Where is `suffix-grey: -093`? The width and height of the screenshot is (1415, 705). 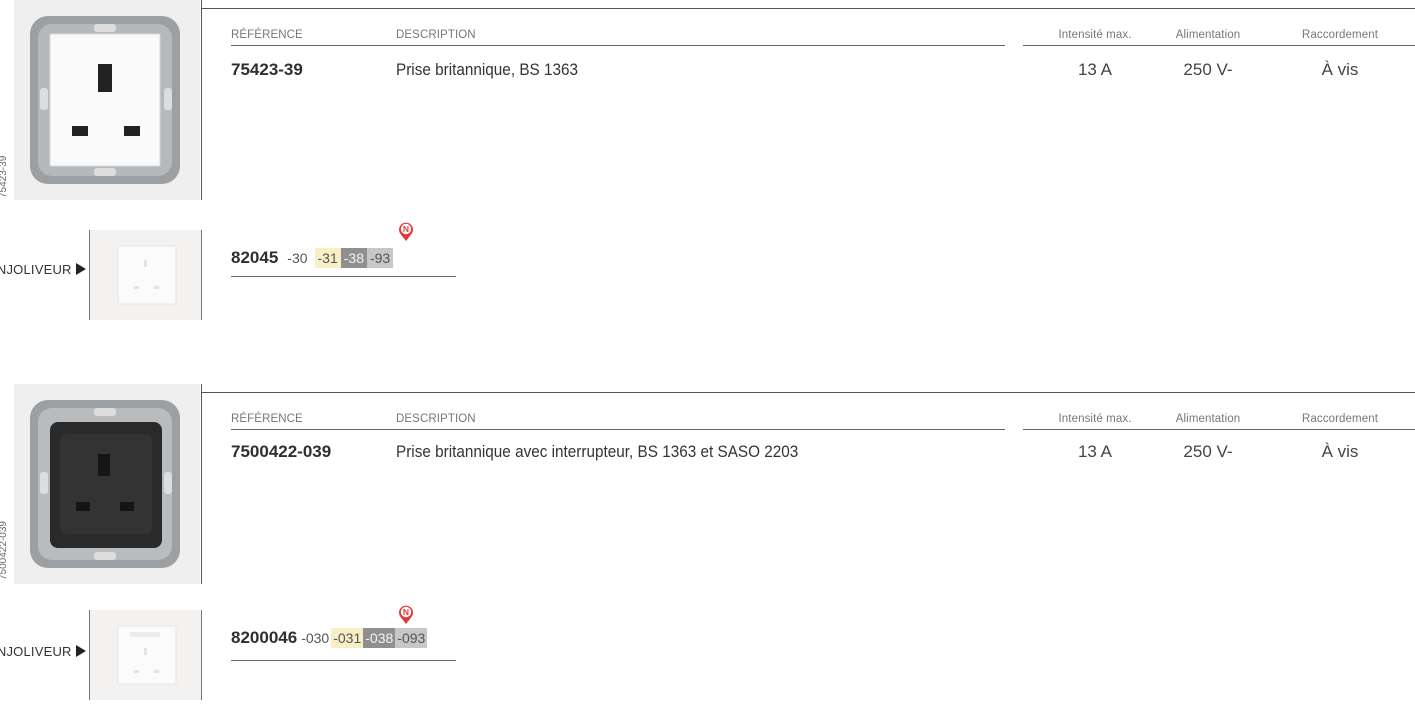 suffix-grey: -093 is located at coordinates (411, 638).